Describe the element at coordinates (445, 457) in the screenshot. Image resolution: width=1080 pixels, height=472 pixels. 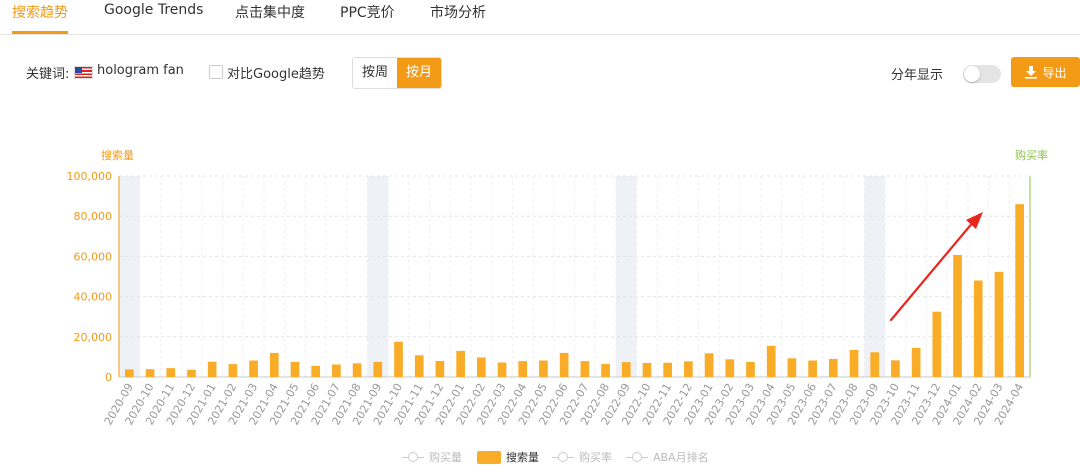
I see `legend-label: 购买量` at that location.